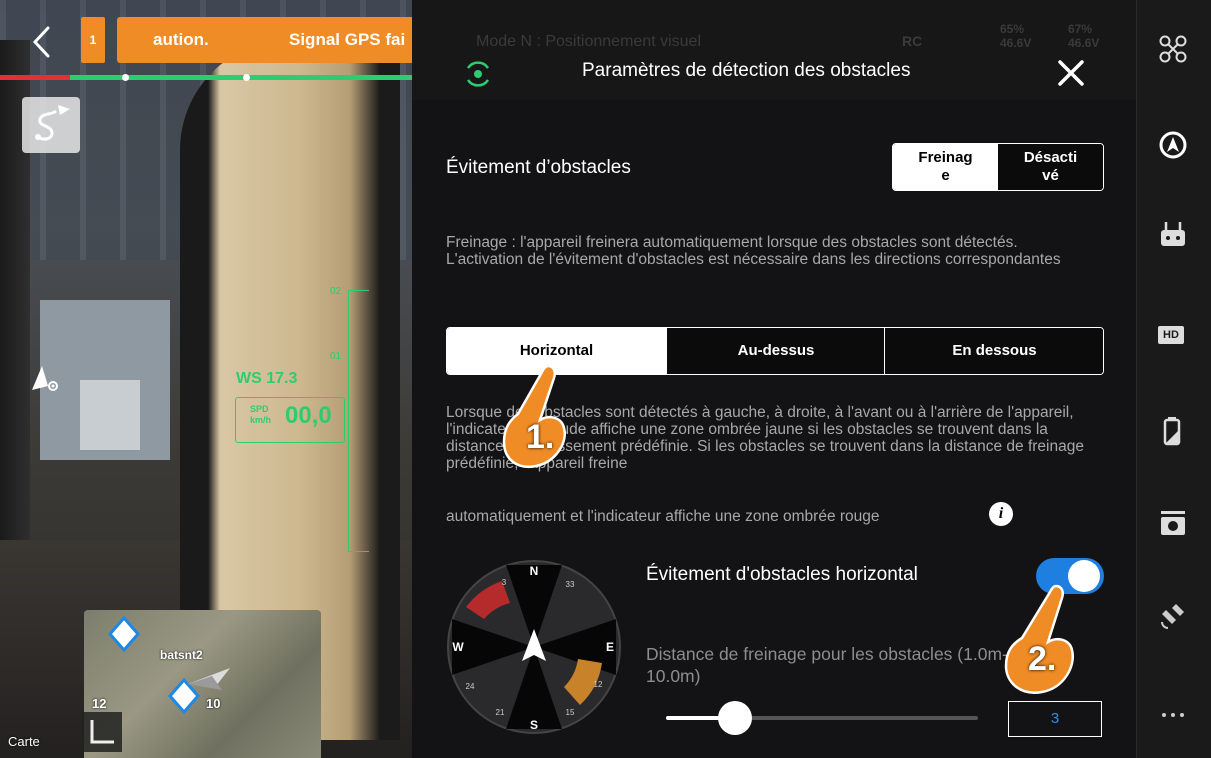 This screenshot has height=758, width=1211. Describe the element at coordinates (181, 655) in the screenshot. I see `waypoint-label: batsnt2` at that location.